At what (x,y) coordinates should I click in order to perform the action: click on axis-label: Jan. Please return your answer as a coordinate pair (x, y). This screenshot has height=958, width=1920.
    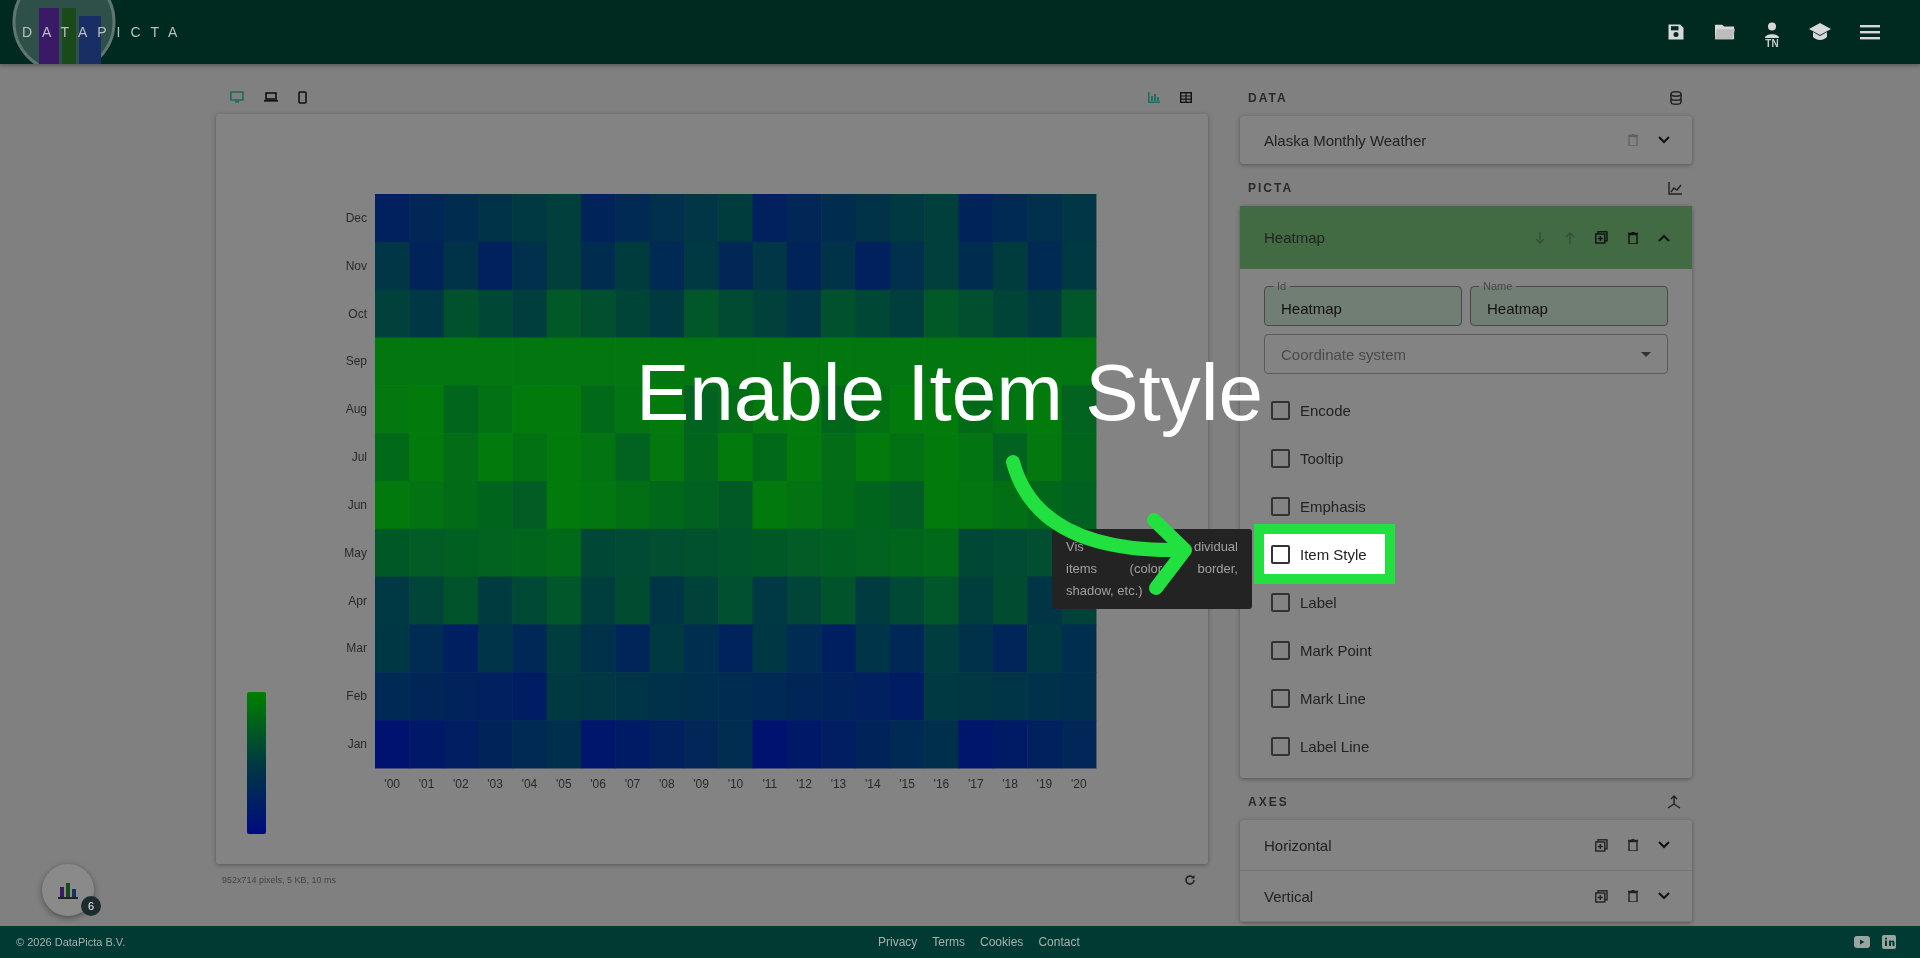
    Looking at the image, I should click on (357, 744).